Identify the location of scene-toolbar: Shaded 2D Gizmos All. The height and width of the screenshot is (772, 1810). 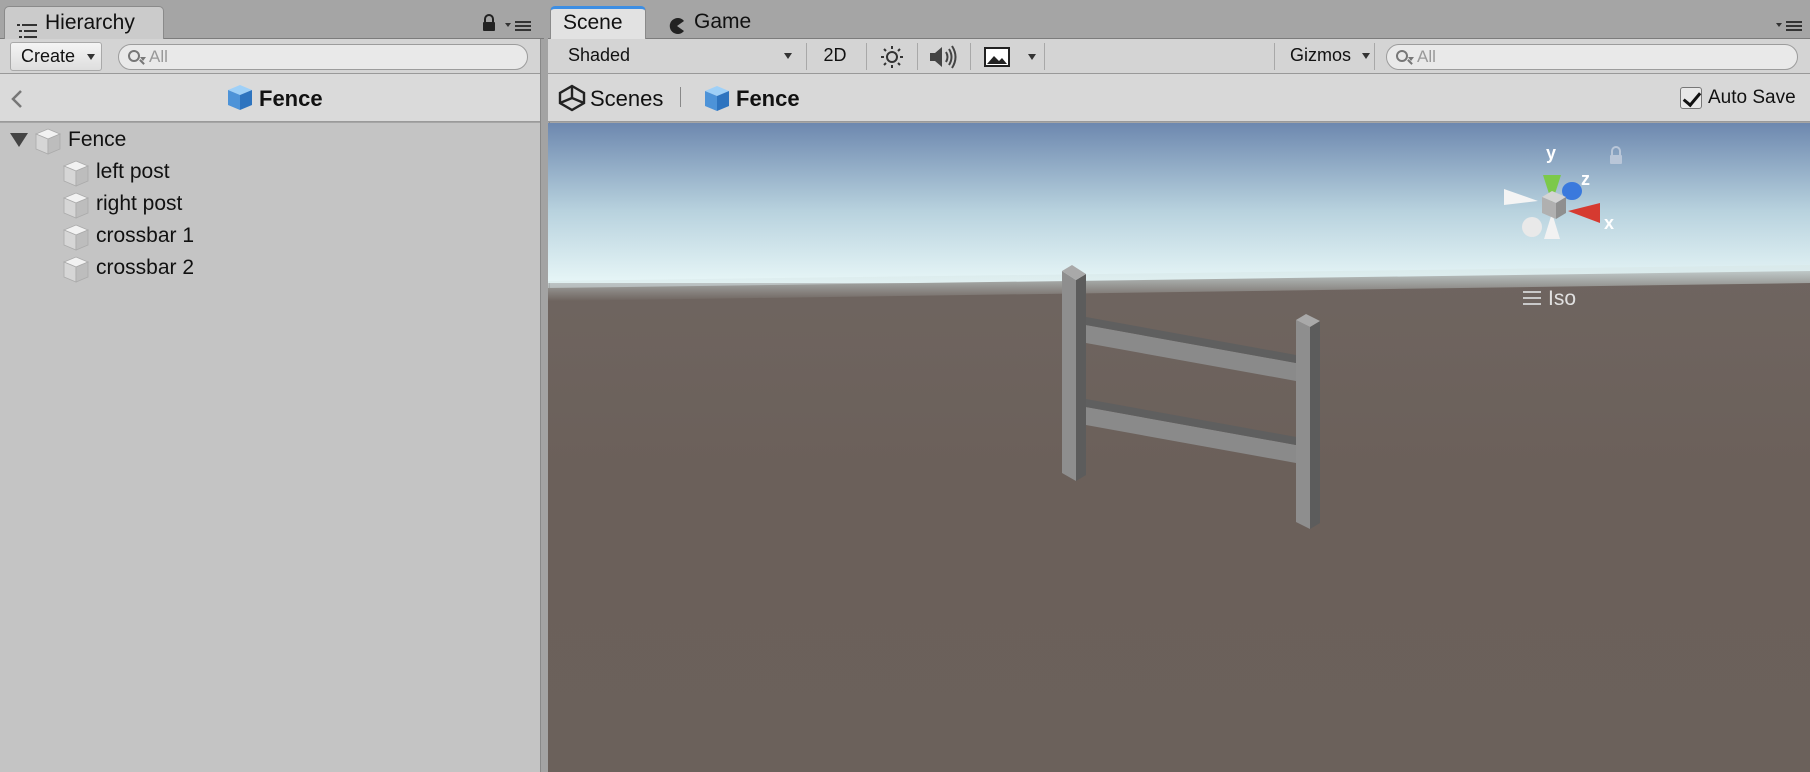
(1179, 56).